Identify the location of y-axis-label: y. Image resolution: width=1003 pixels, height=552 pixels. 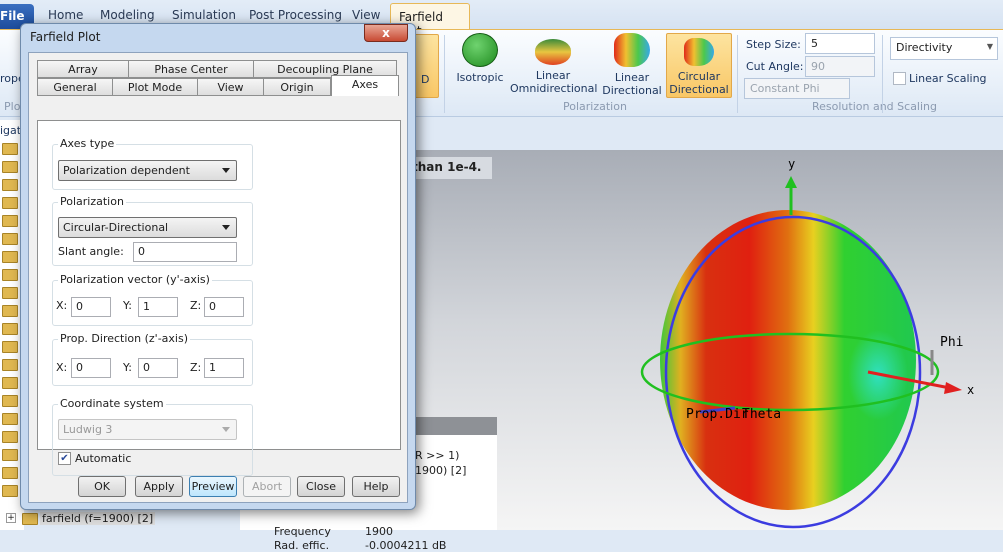
(791, 164).